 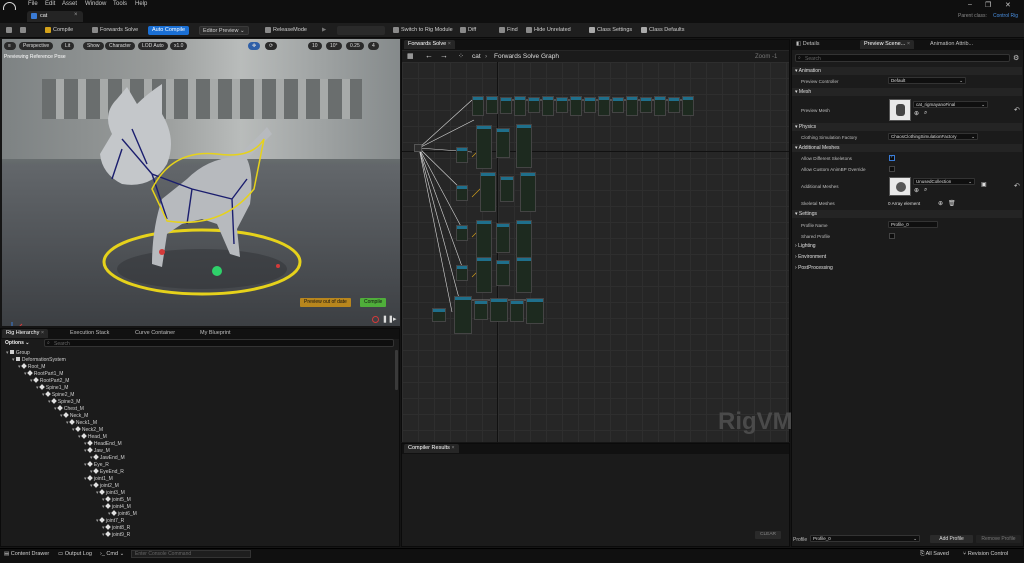 I want to click on tab-curve-container: Curve Container, so click(x=155, y=333).